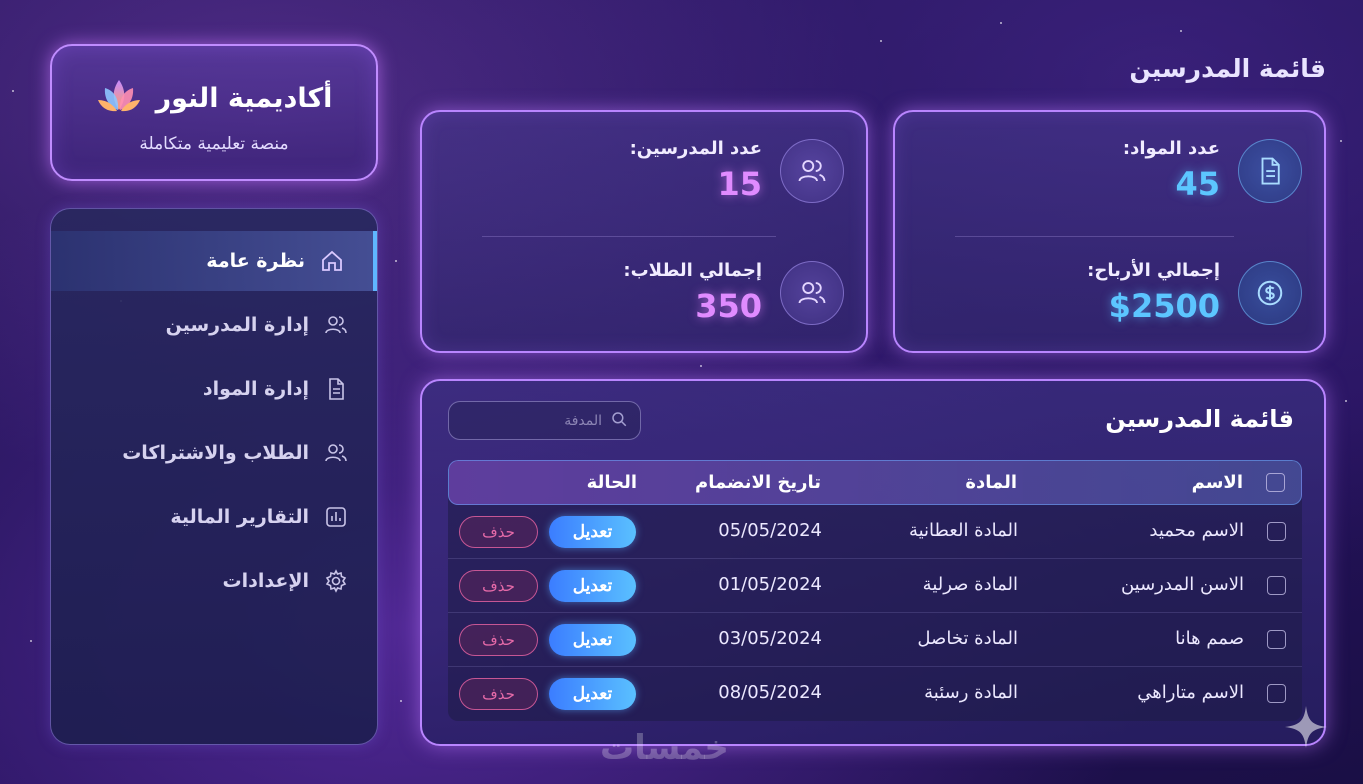 The width and height of the screenshot is (1363, 784). What do you see at coordinates (875, 482) in the screenshot?
I see `table-header: الاسم المادة تاريخ الانضمام الحالة` at bounding box center [875, 482].